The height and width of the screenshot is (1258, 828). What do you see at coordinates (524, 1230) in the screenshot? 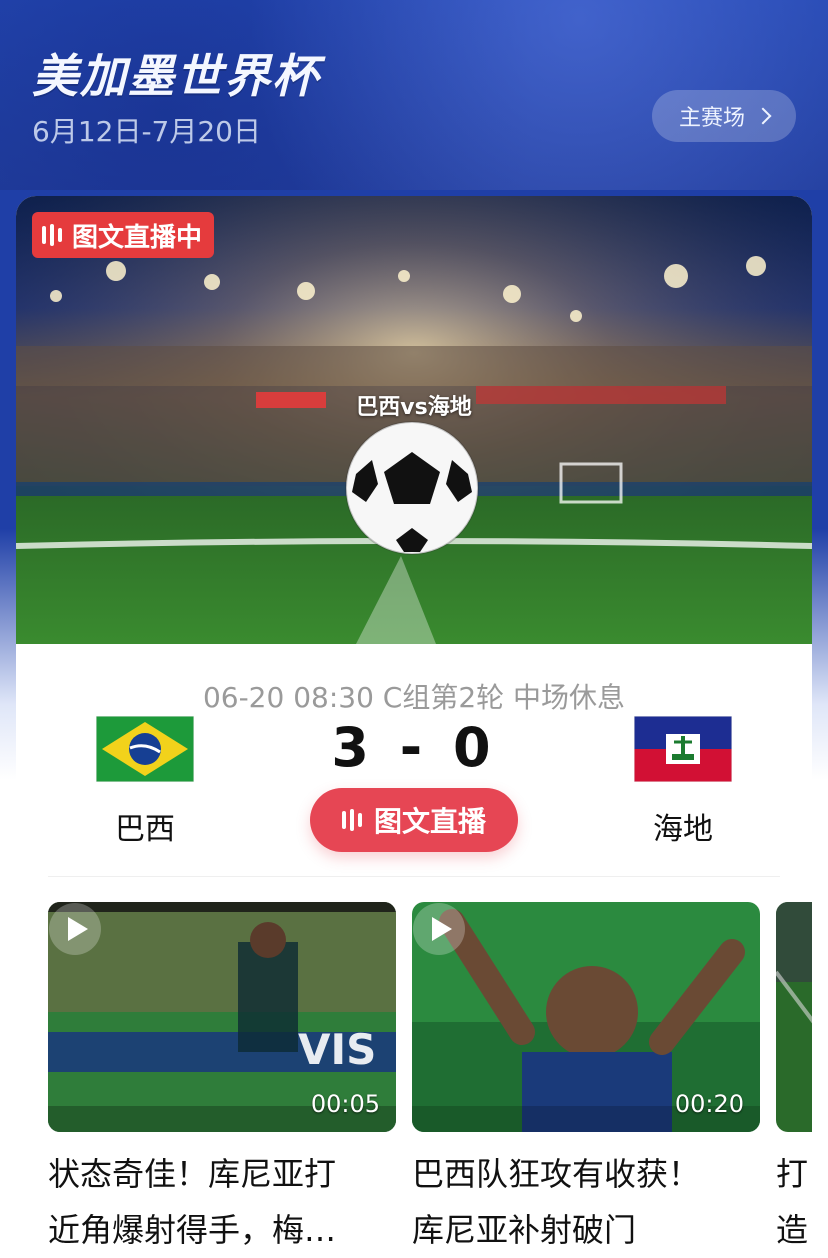
I see `video-title-line: 库尼亚补射破门` at bounding box center [524, 1230].